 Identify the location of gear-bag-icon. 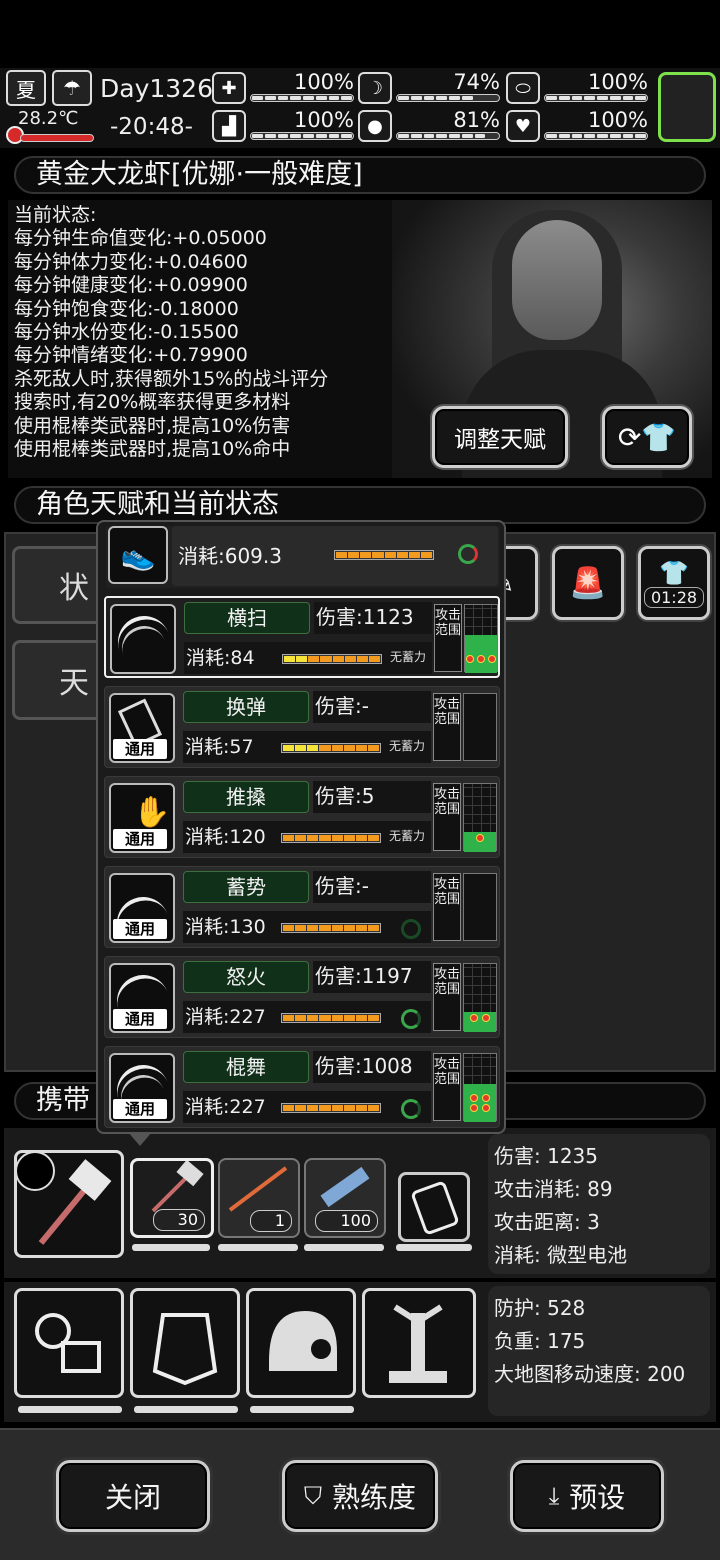
(68, 1343).